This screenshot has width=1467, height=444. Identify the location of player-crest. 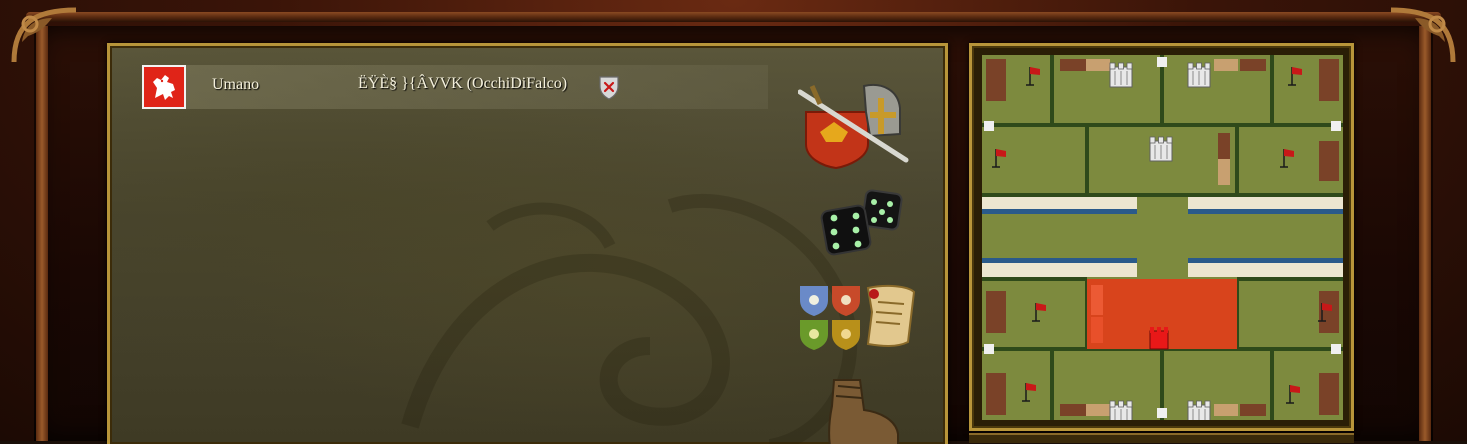
(164, 87).